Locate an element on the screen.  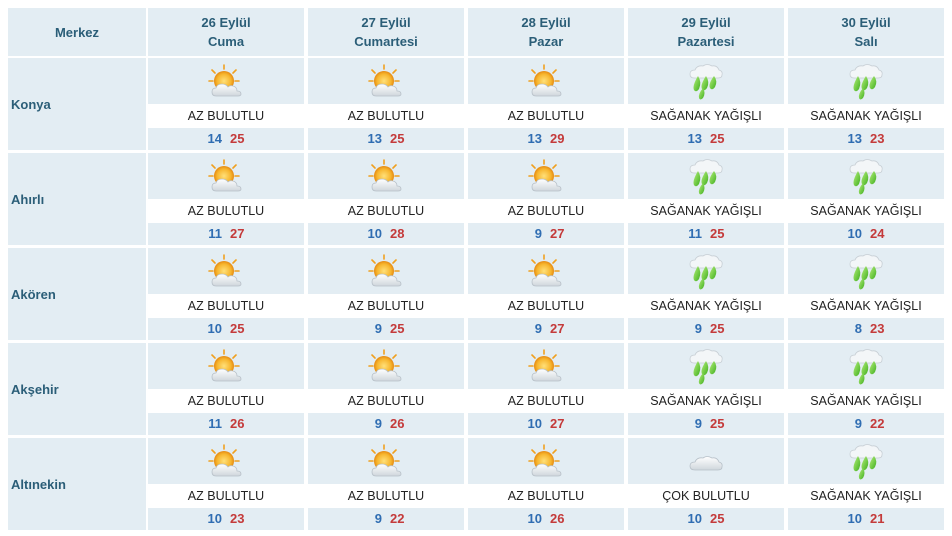
min-temperature: 10 is located at coordinates (534, 518).